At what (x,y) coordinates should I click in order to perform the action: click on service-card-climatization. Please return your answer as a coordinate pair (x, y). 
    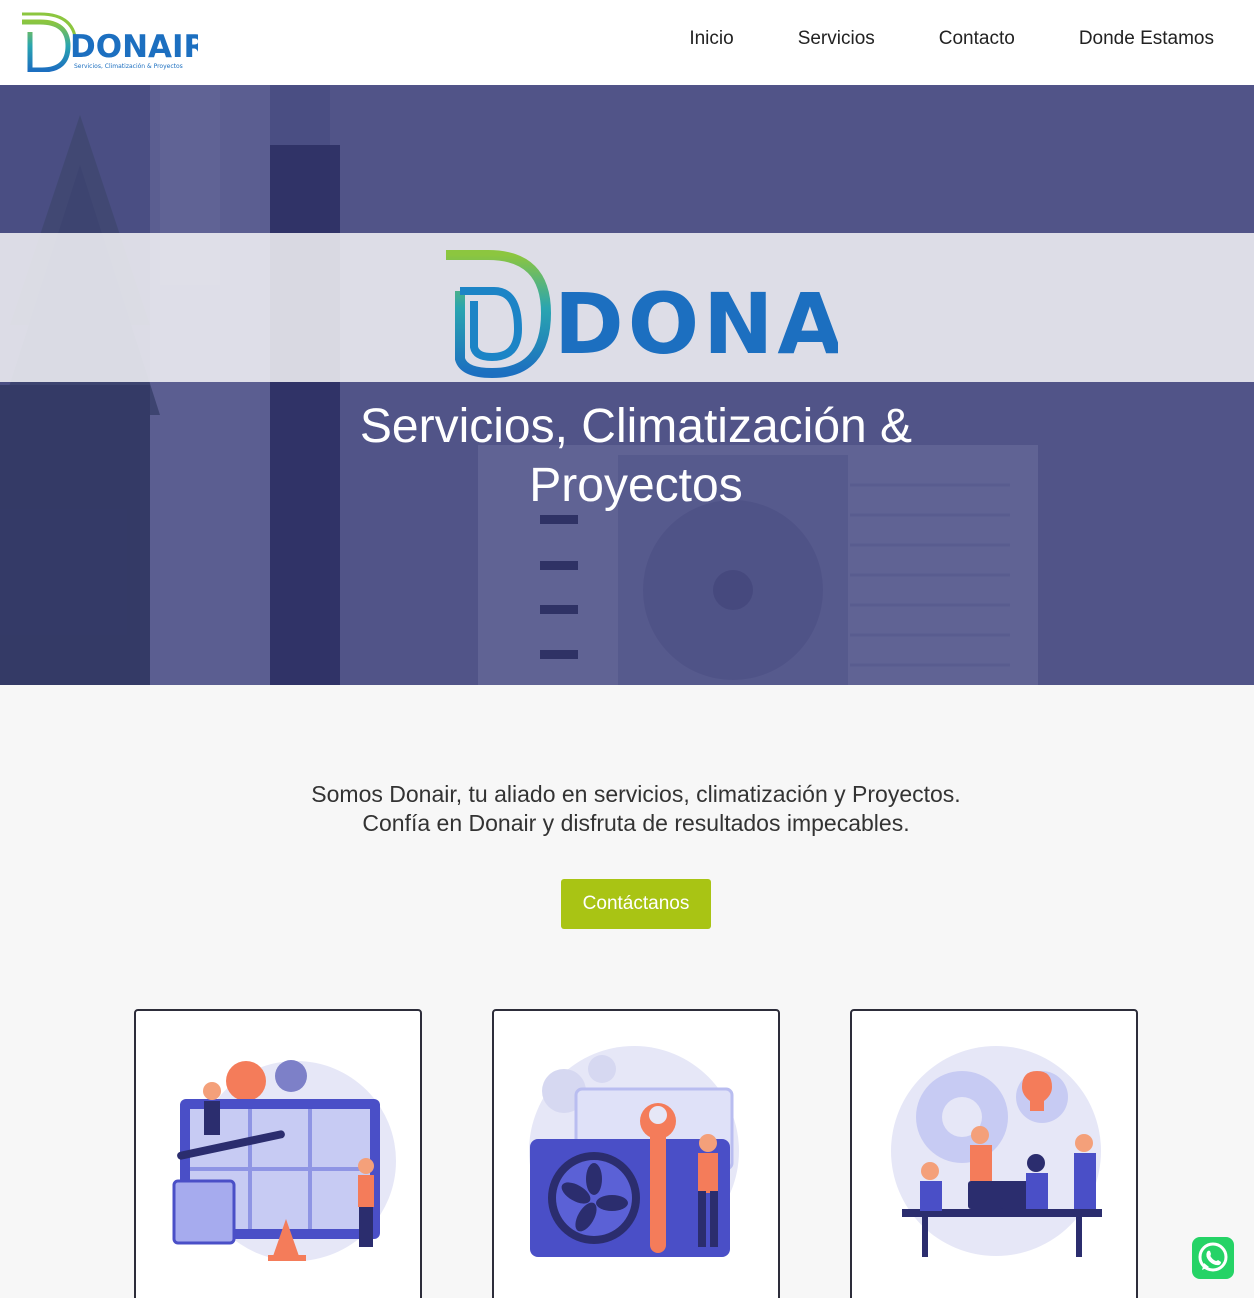
    Looking at the image, I should click on (636, 1153).